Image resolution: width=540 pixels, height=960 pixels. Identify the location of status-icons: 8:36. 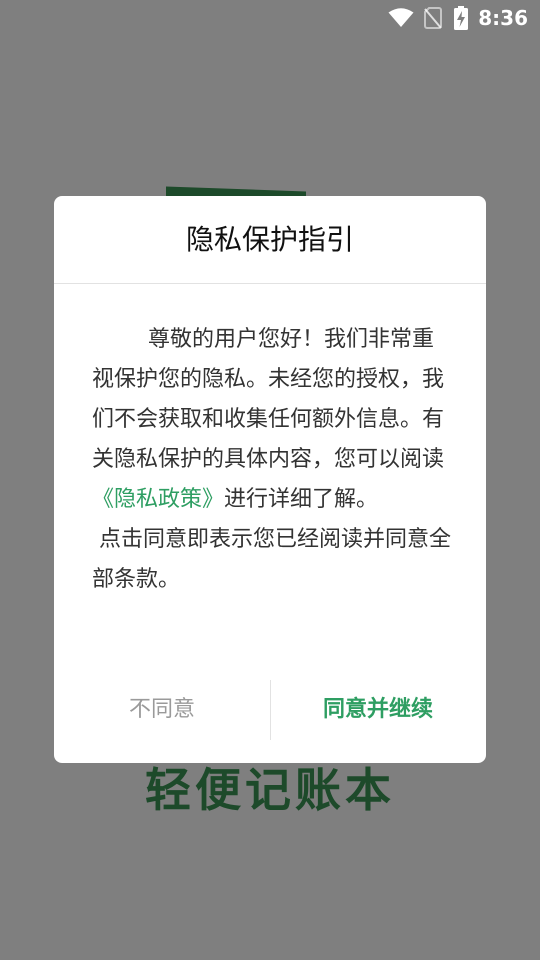
(458, 18).